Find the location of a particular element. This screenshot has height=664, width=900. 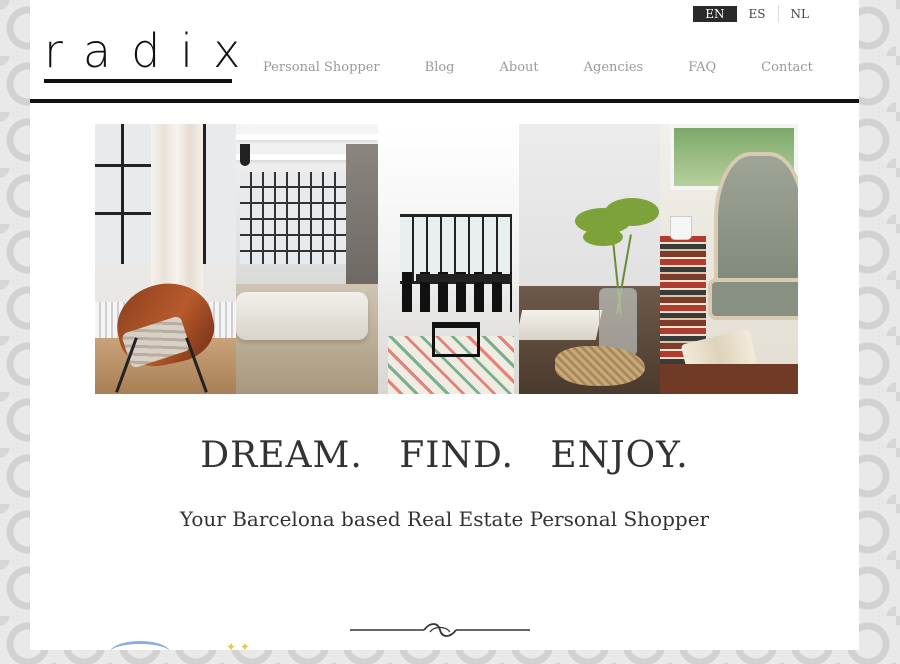

nav-contact: Contact is located at coordinates (787, 67).